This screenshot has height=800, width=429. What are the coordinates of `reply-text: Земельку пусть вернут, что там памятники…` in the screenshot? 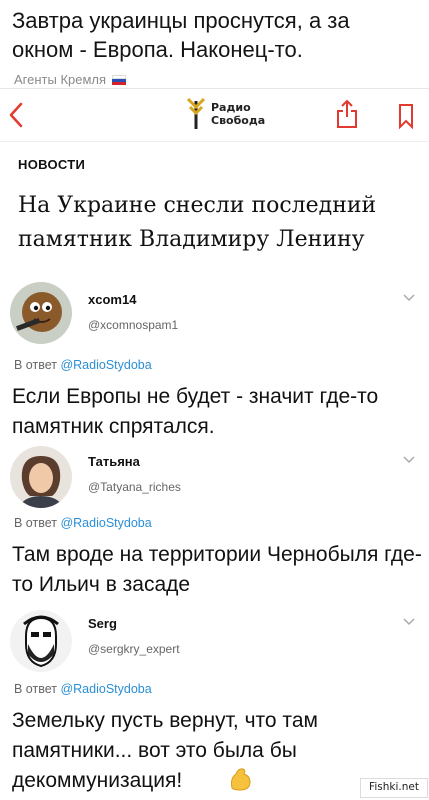 It's located at (165, 750).